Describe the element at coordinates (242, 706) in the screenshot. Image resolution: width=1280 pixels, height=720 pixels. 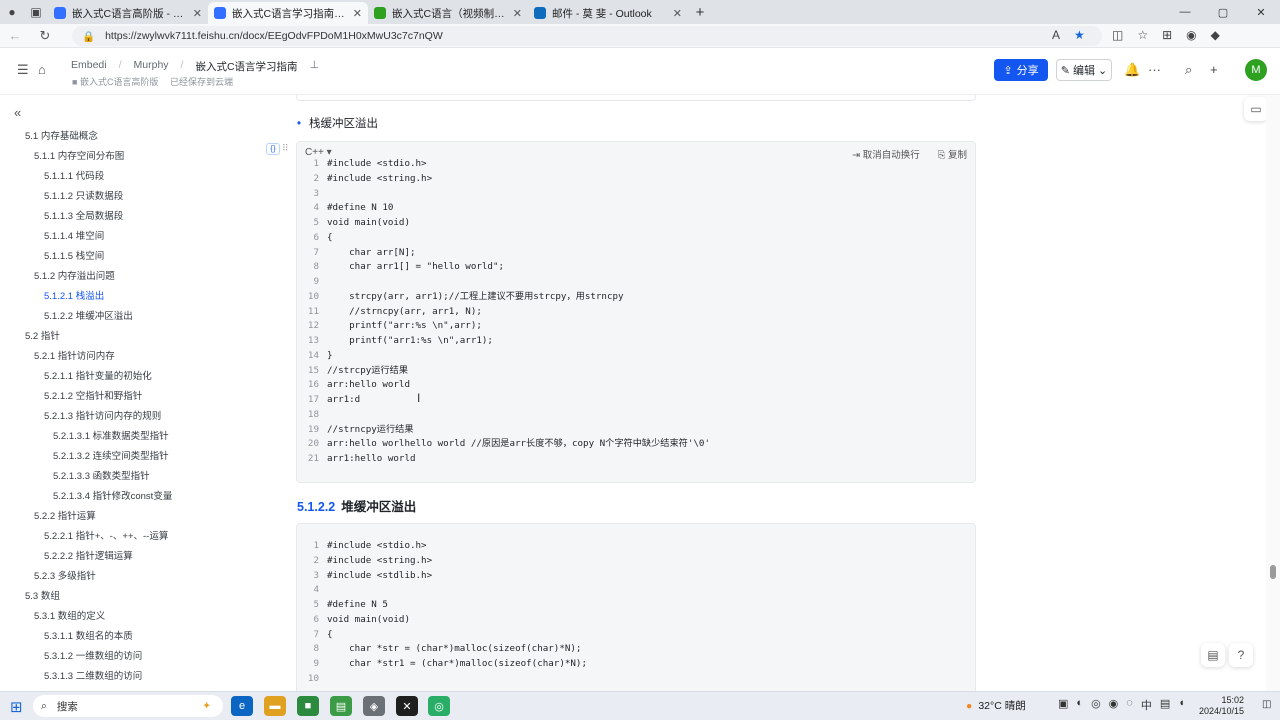
I see `edge-app-icon: e` at that location.